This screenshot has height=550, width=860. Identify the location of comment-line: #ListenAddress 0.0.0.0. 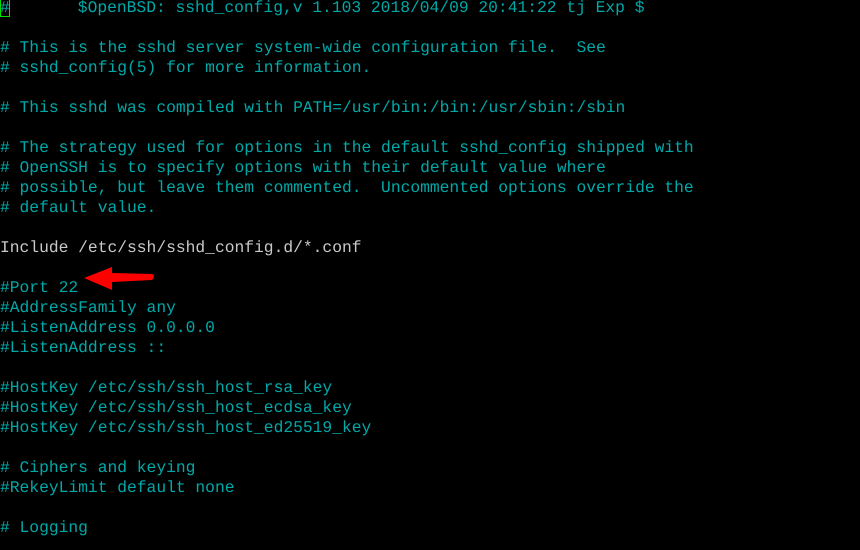
(107, 328).